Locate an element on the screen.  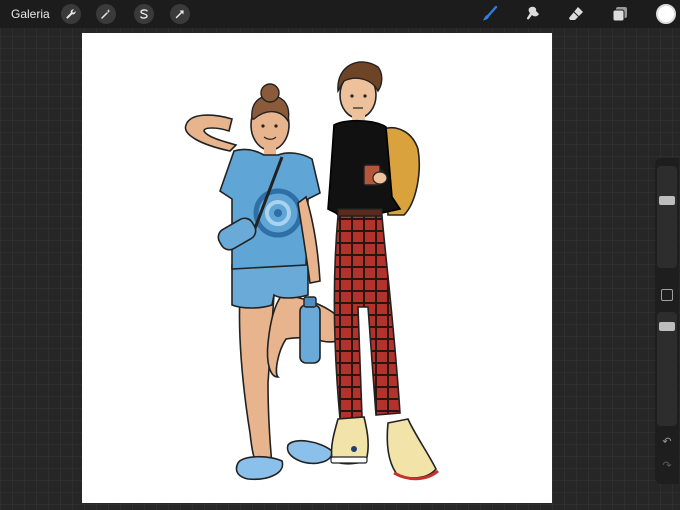
brush-sidebar: ↶ ↷ is located at coordinates (667, 321).